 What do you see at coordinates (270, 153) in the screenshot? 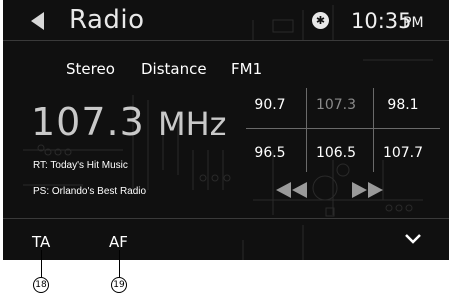
I see `preset-button-4: 96.5` at bounding box center [270, 153].